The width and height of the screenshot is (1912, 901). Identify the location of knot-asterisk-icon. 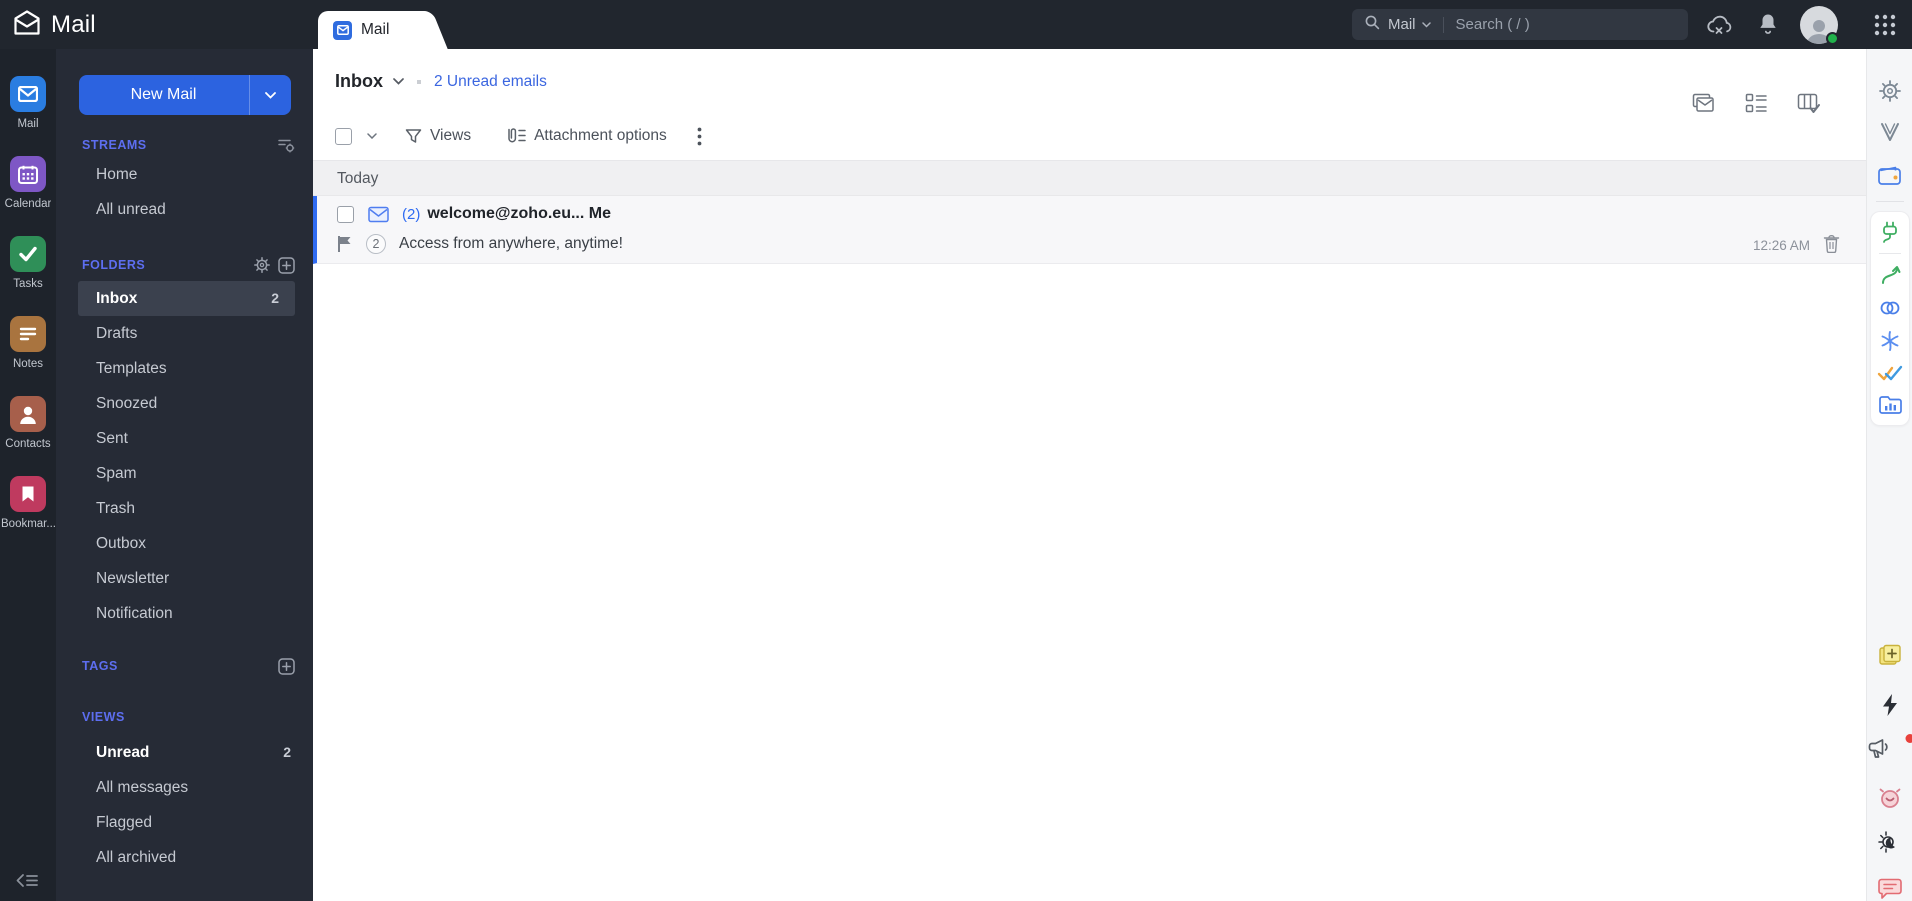
(1890, 341).